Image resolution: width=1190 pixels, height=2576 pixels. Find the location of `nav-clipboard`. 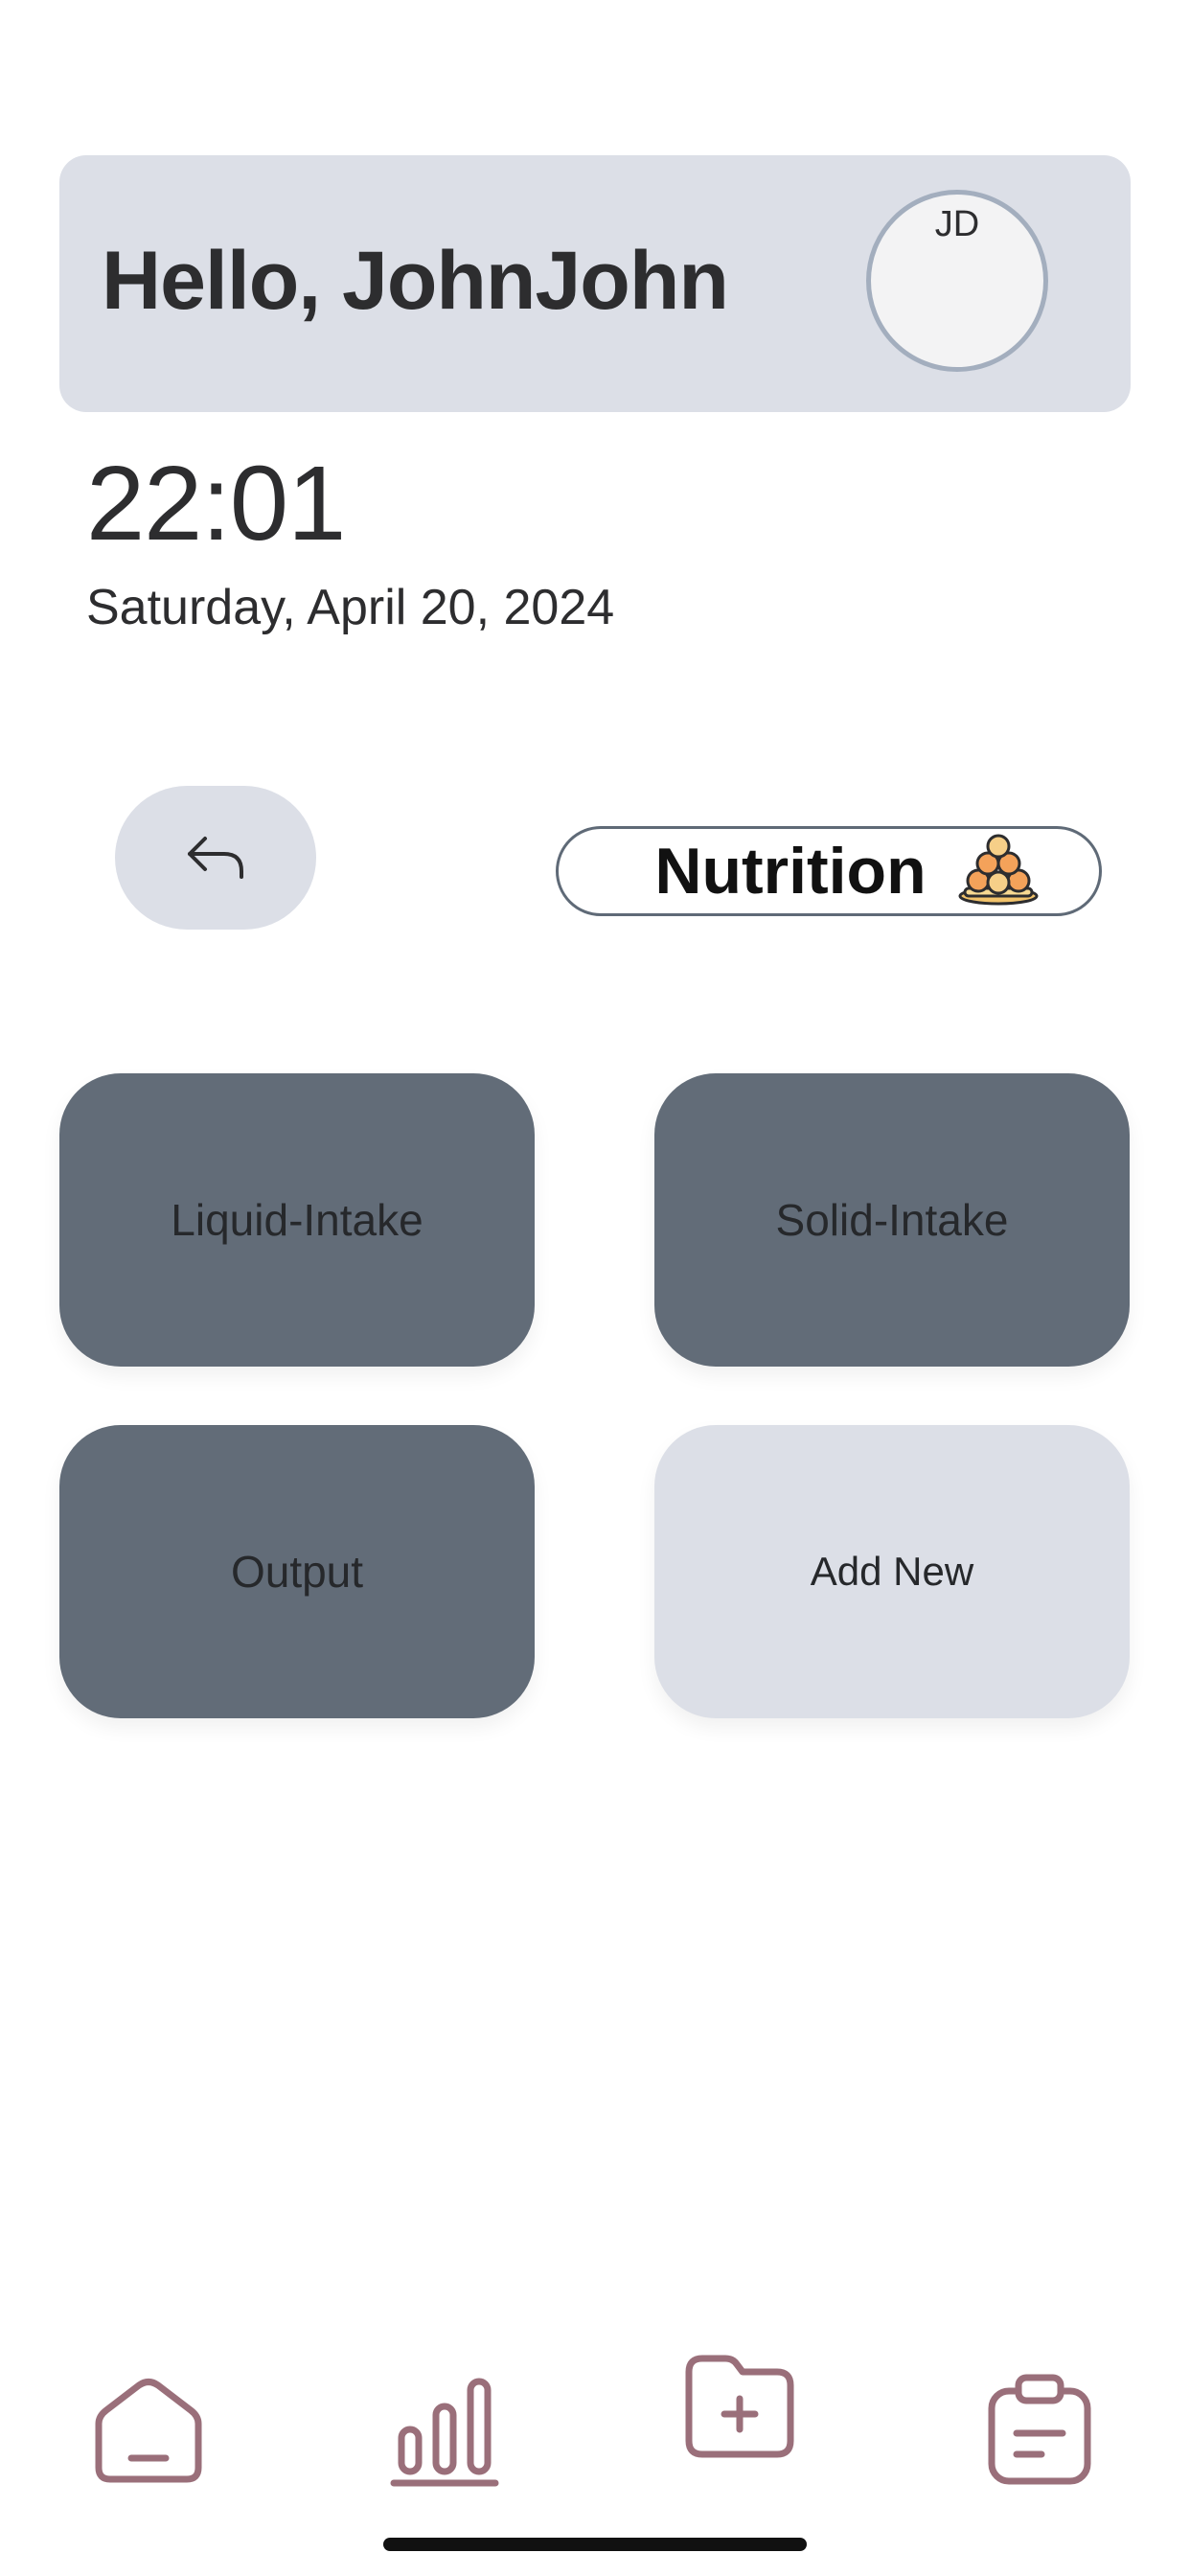

nav-clipboard is located at coordinates (1039, 2429).